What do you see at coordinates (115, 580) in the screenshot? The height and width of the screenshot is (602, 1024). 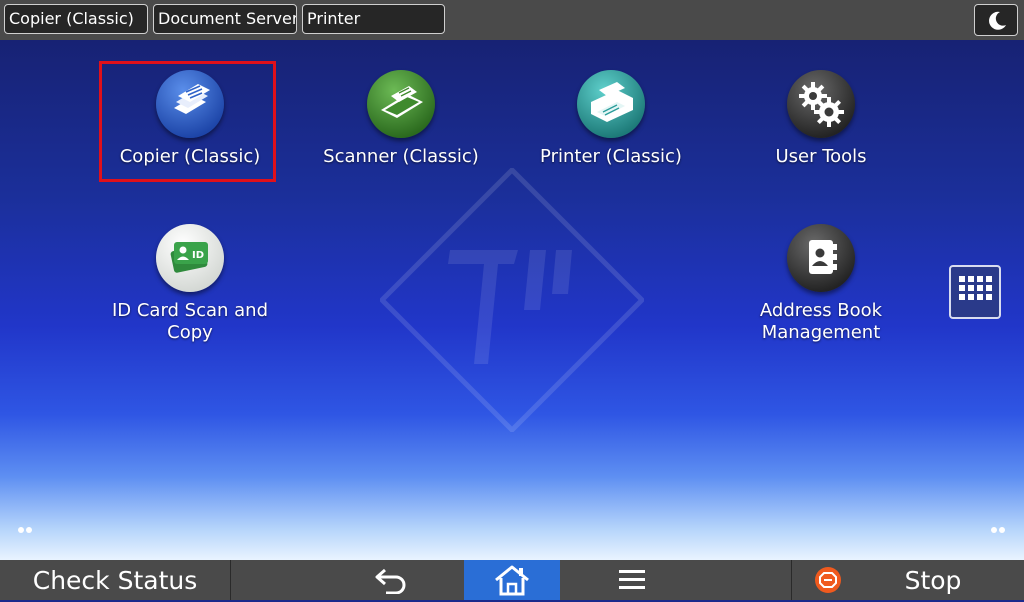 I see `check-status-button: Check Status` at bounding box center [115, 580].